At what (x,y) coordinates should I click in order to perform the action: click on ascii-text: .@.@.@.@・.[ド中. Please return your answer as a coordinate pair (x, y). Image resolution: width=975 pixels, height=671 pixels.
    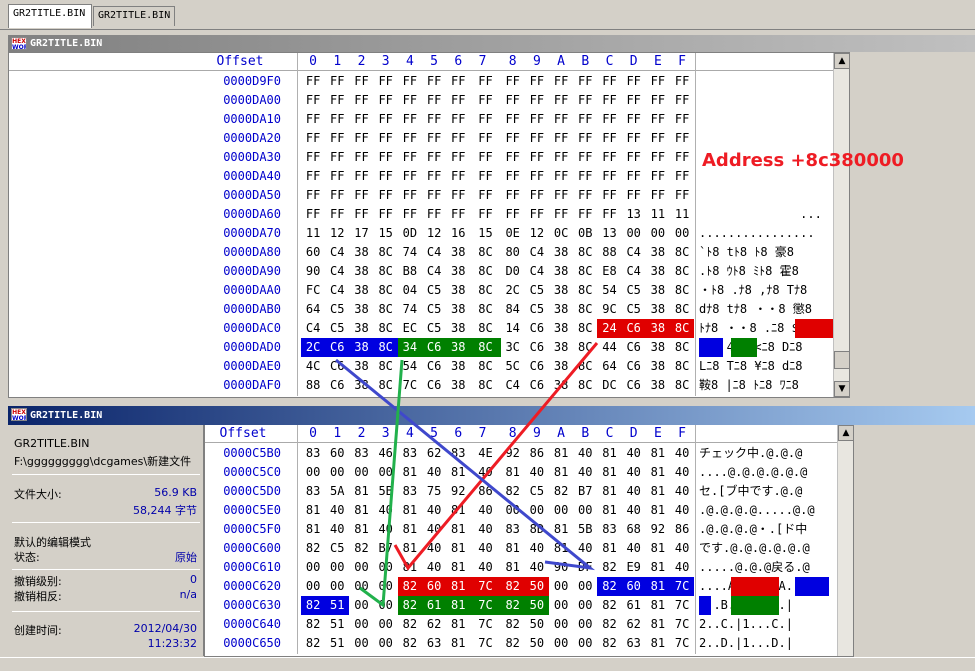
    Looking at the image, I should click on (767, 529).